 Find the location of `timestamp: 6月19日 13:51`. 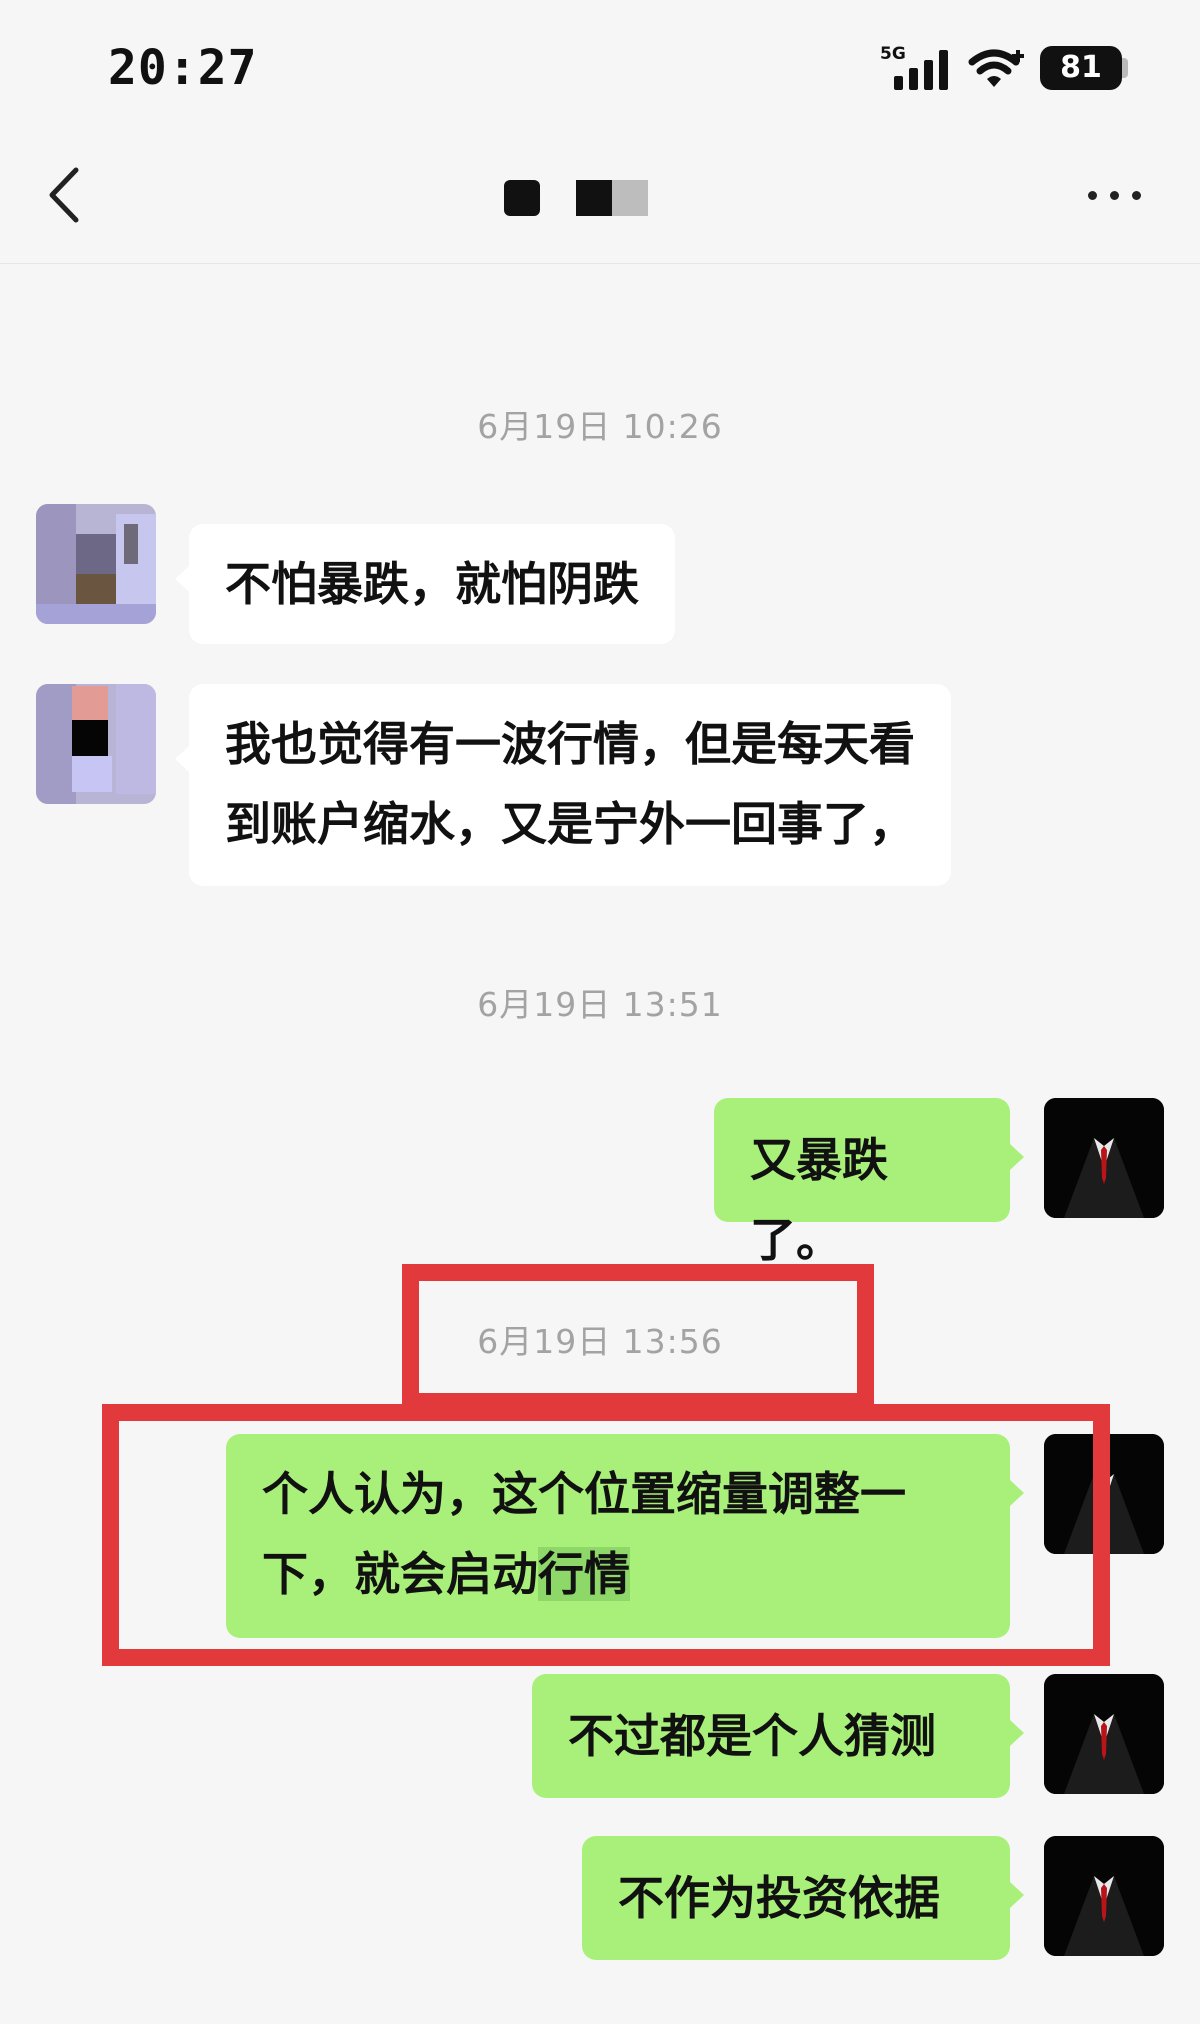

timestamp: 6月19日 13:51 is located at coordinates (600, 1004).